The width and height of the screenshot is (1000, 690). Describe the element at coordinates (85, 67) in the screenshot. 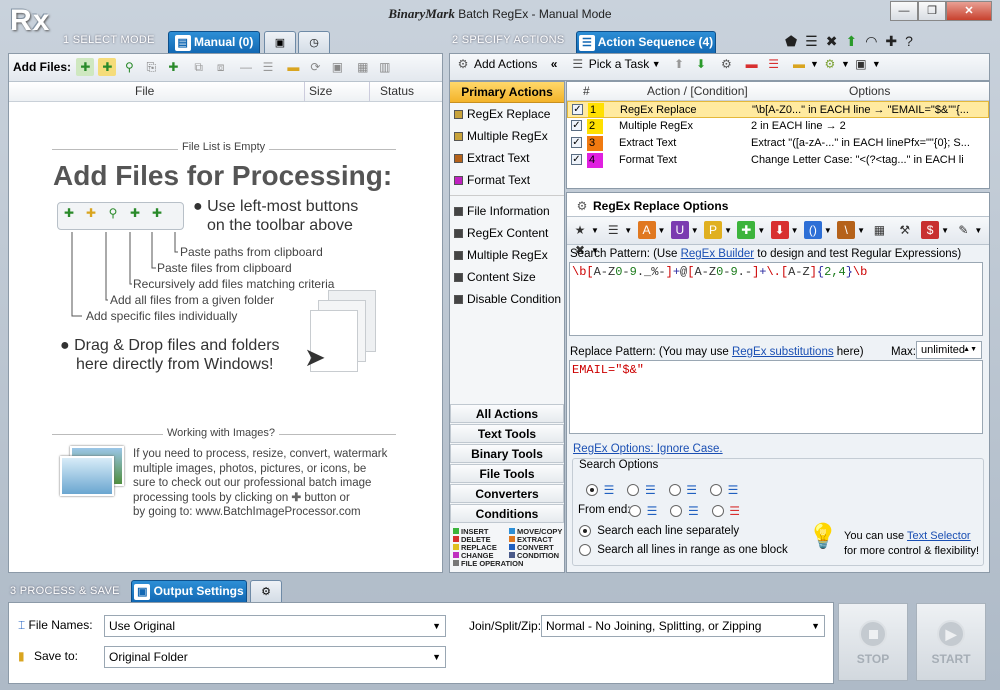

I see `add-file-icon: ✚` at that location.